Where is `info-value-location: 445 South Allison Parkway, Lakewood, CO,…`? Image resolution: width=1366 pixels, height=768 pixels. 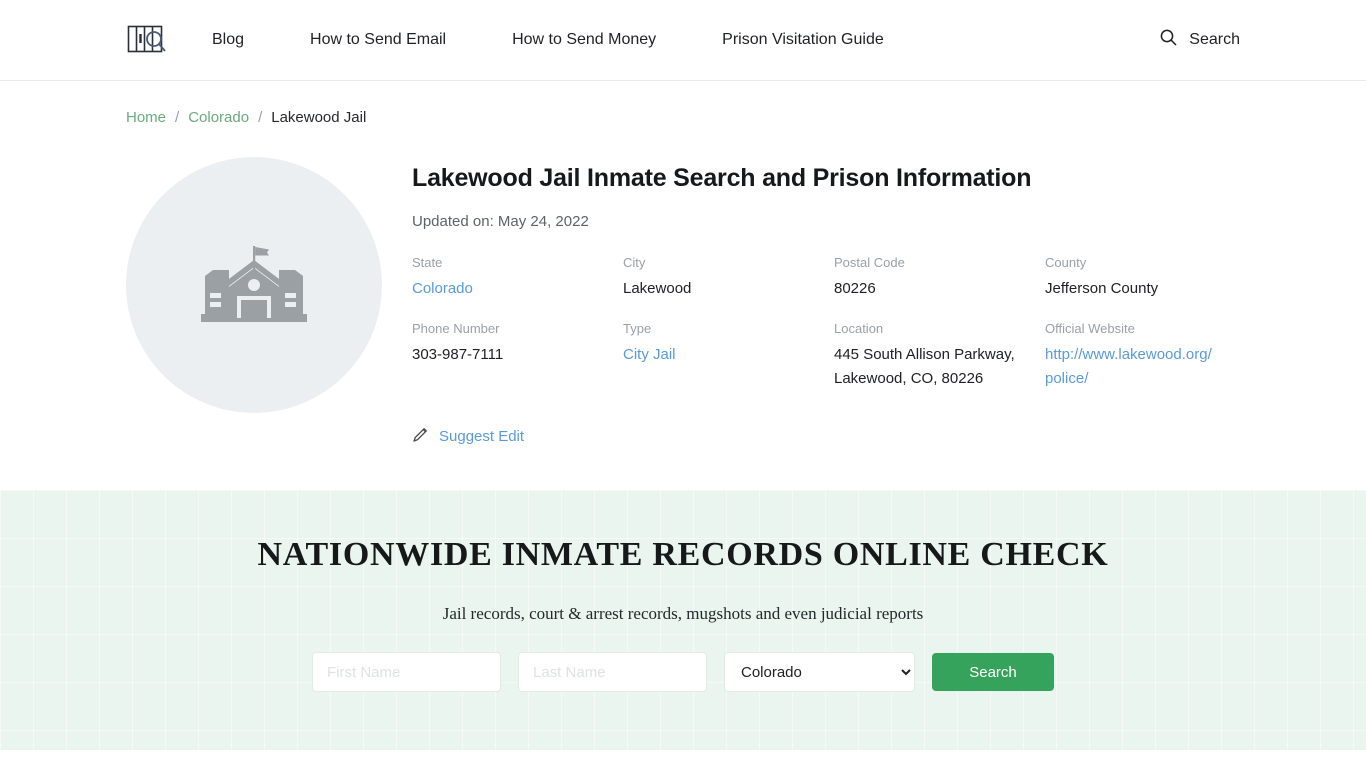 info-value-location: 445 South Allison Parkway, Lakewood, CO,… is located at coordinates (924, 366).